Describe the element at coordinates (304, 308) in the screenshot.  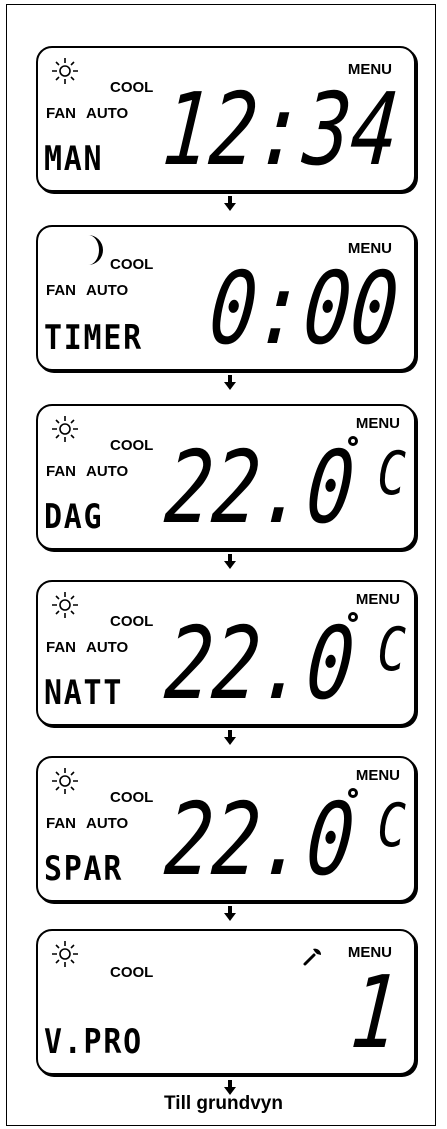
I see `timer-display: 0:00` at that location.